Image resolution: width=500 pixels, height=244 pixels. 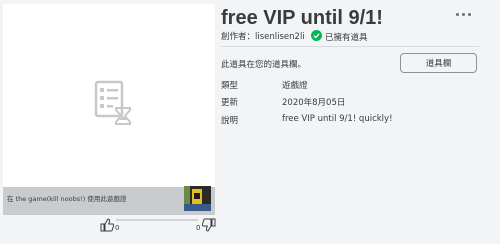 I want to click on creator-label: 創作者：, so click(x=238, y=37).